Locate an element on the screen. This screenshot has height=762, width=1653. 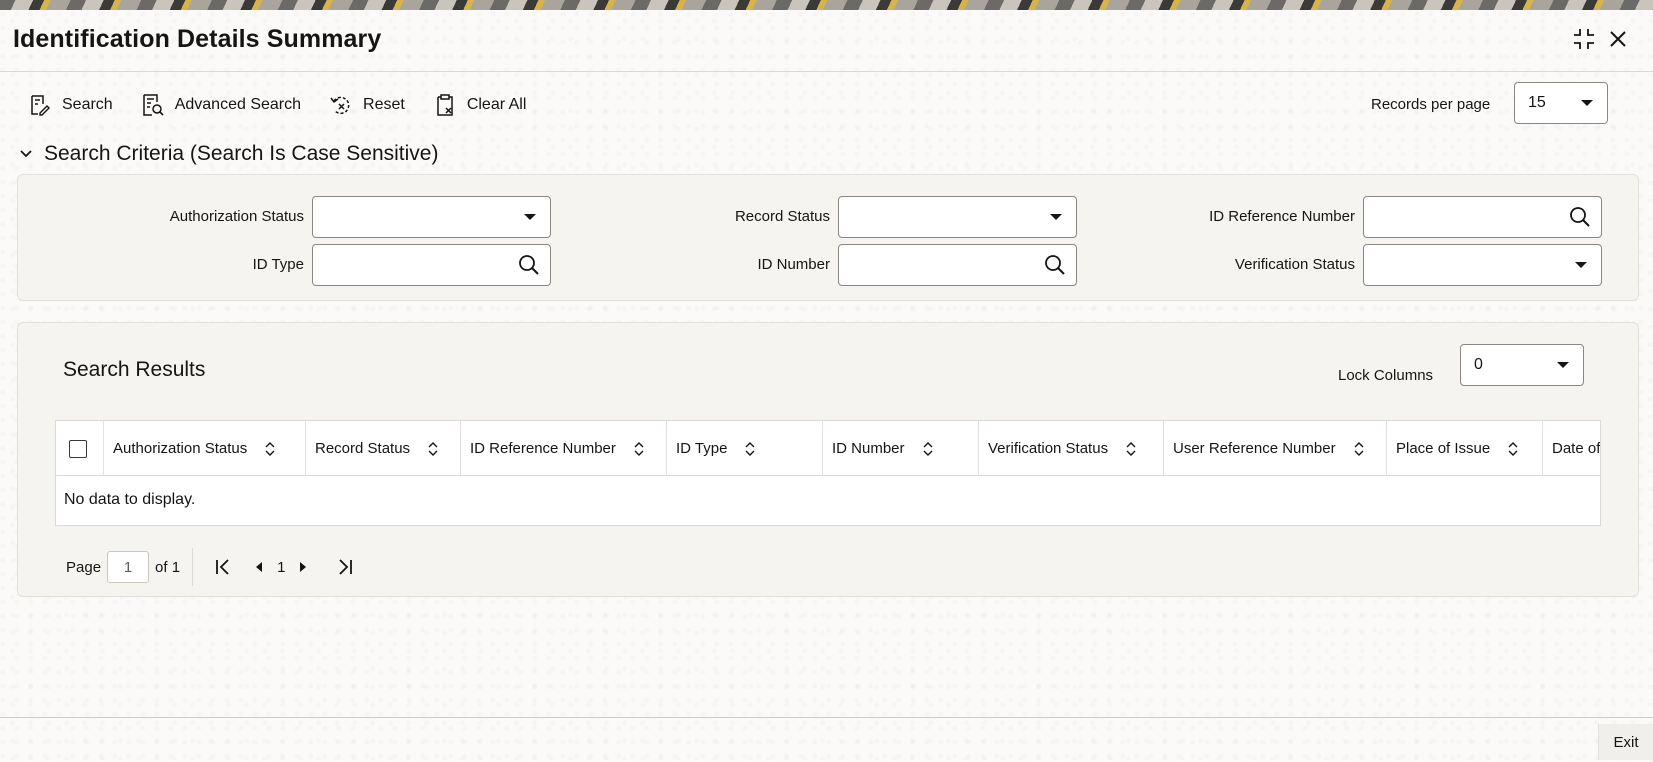
search-button: Search is located at coordinates (70, 105).